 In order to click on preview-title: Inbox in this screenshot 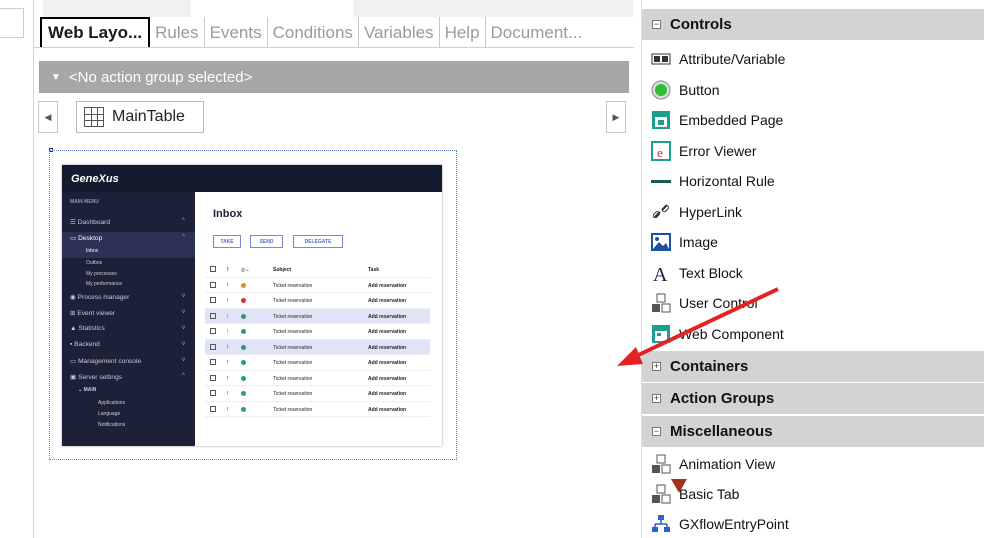, I will do `click(228, 214)`.